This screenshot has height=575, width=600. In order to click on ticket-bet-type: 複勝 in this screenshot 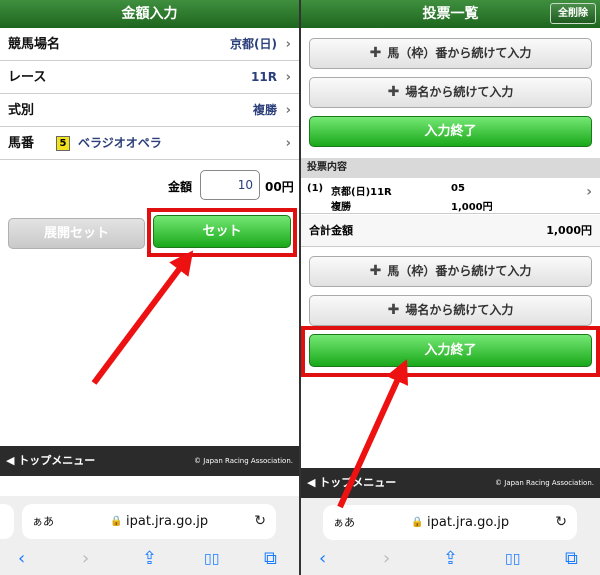, I will do `click(341, 207)`.